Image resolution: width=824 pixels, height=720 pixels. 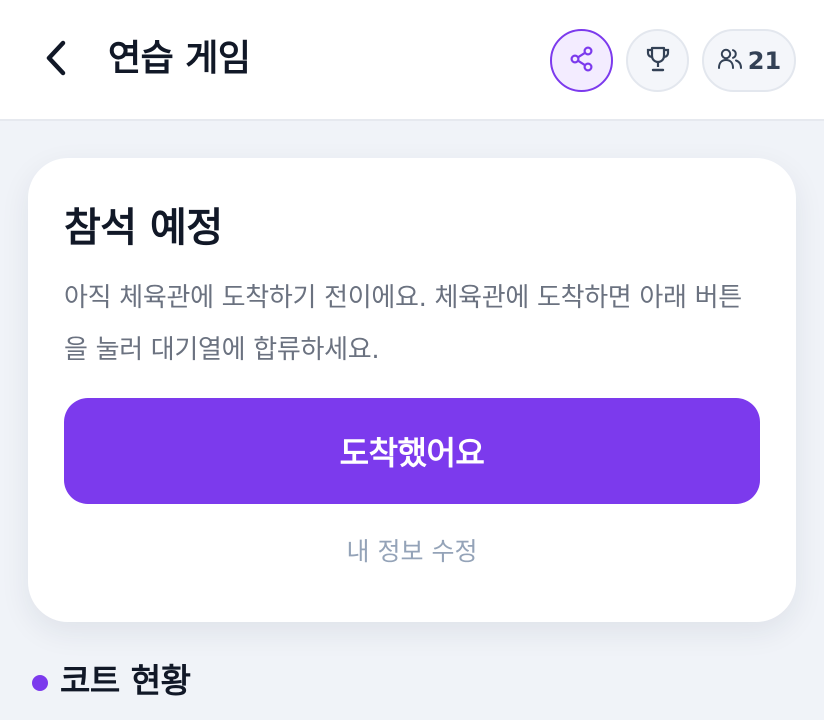 I want to click on leaderboard-button, so click(x=657, y=60).